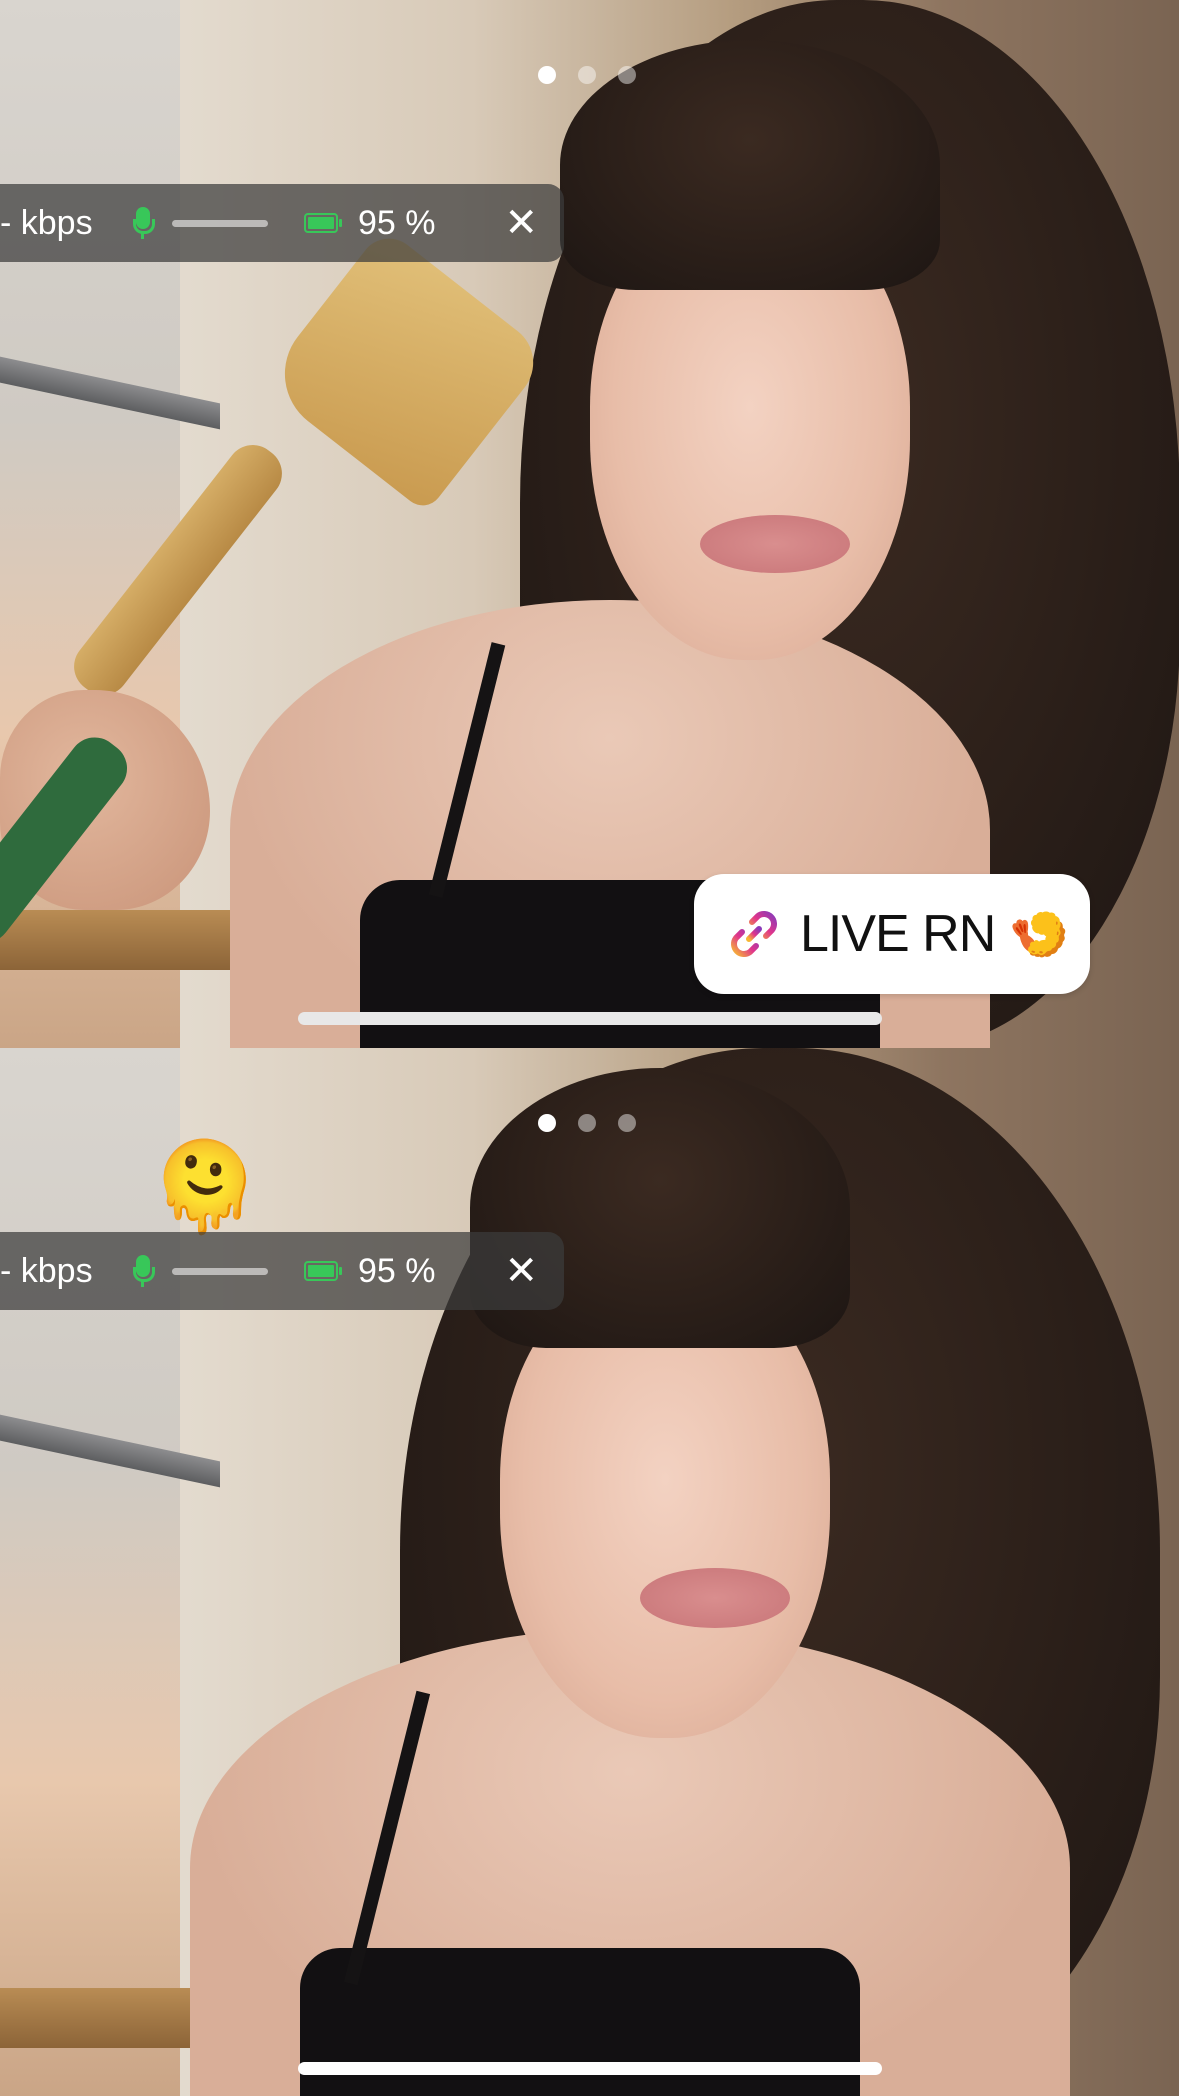  Describe the element at coordinates (1039, 935) in the screenshot. I see `shrimp-emoji: 🍤` at that location.